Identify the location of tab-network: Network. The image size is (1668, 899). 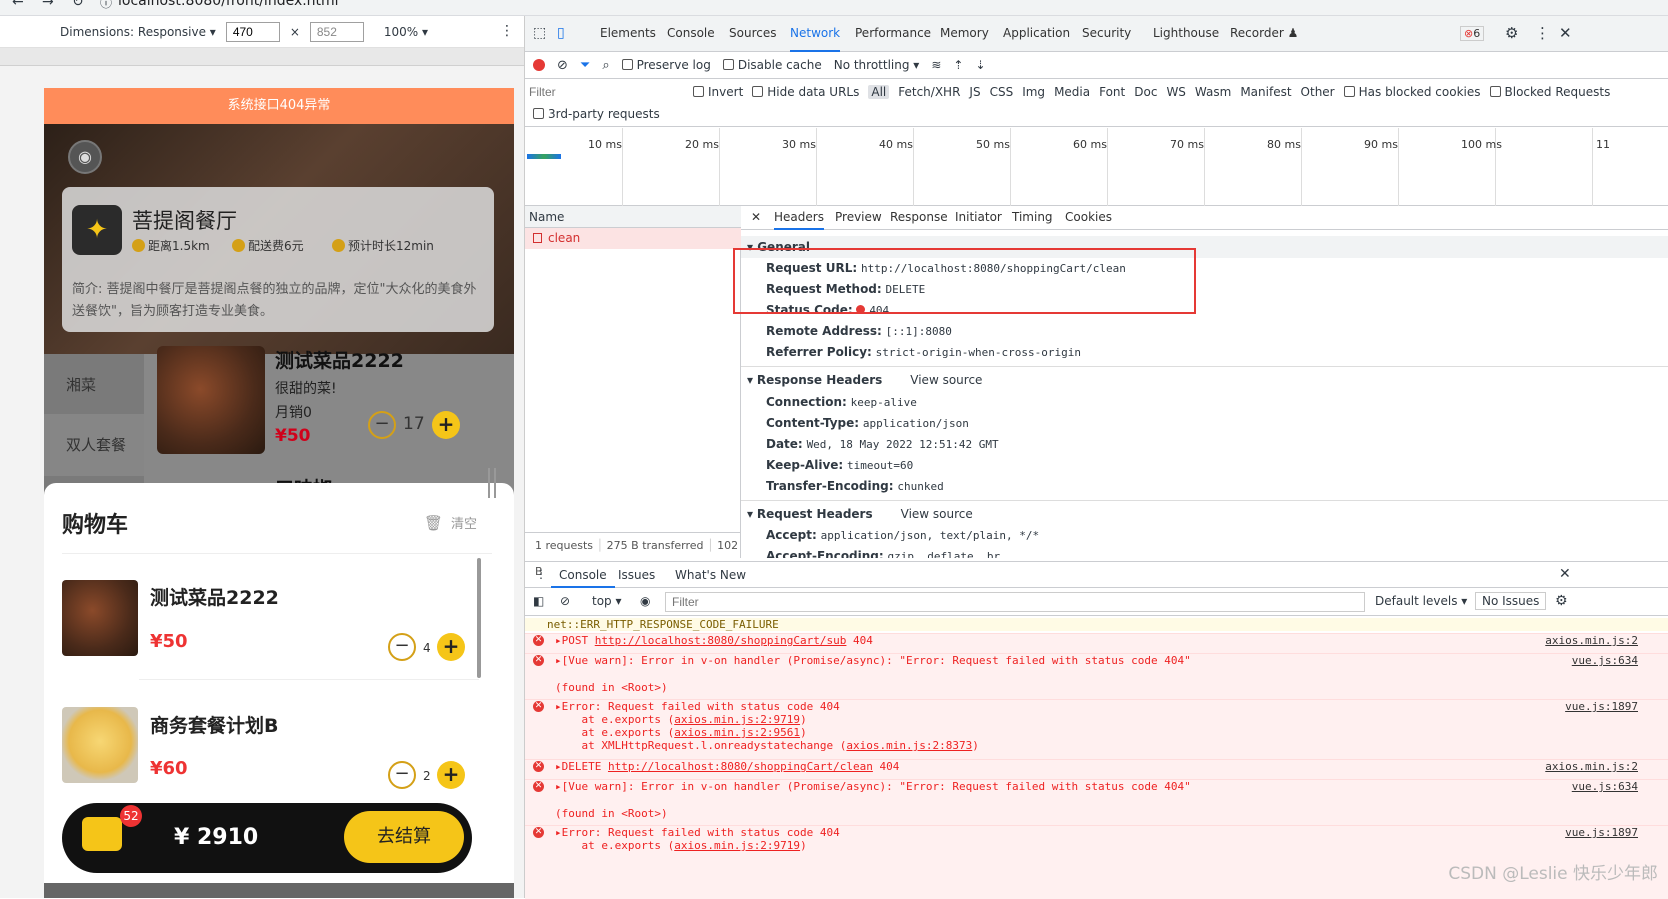
(815, 34).